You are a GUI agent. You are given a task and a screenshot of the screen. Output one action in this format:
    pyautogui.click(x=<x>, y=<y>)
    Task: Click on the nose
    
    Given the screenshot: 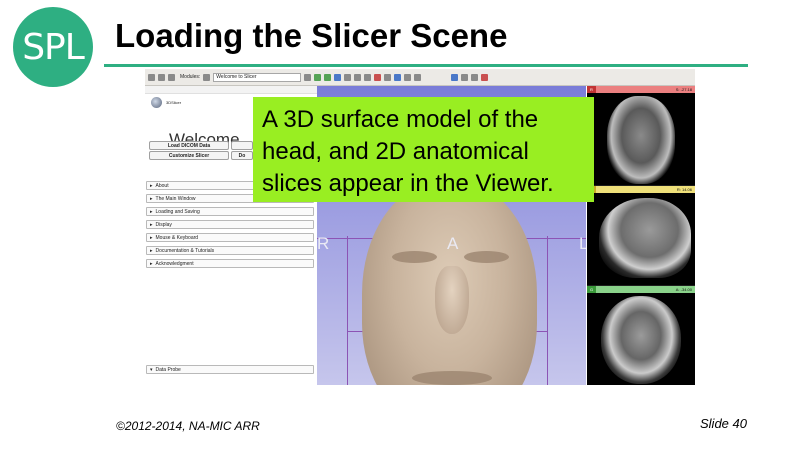 What is the action you would take?
    pyautogui.click(x=452, y=300)
    